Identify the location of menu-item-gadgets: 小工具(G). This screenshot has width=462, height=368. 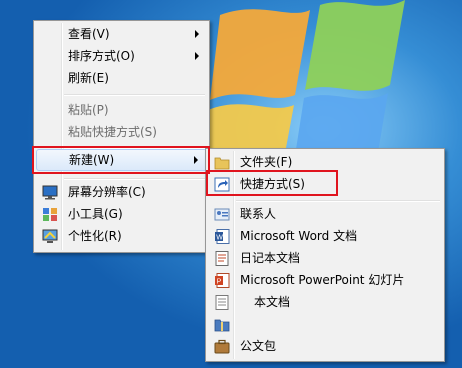
(121, 214).